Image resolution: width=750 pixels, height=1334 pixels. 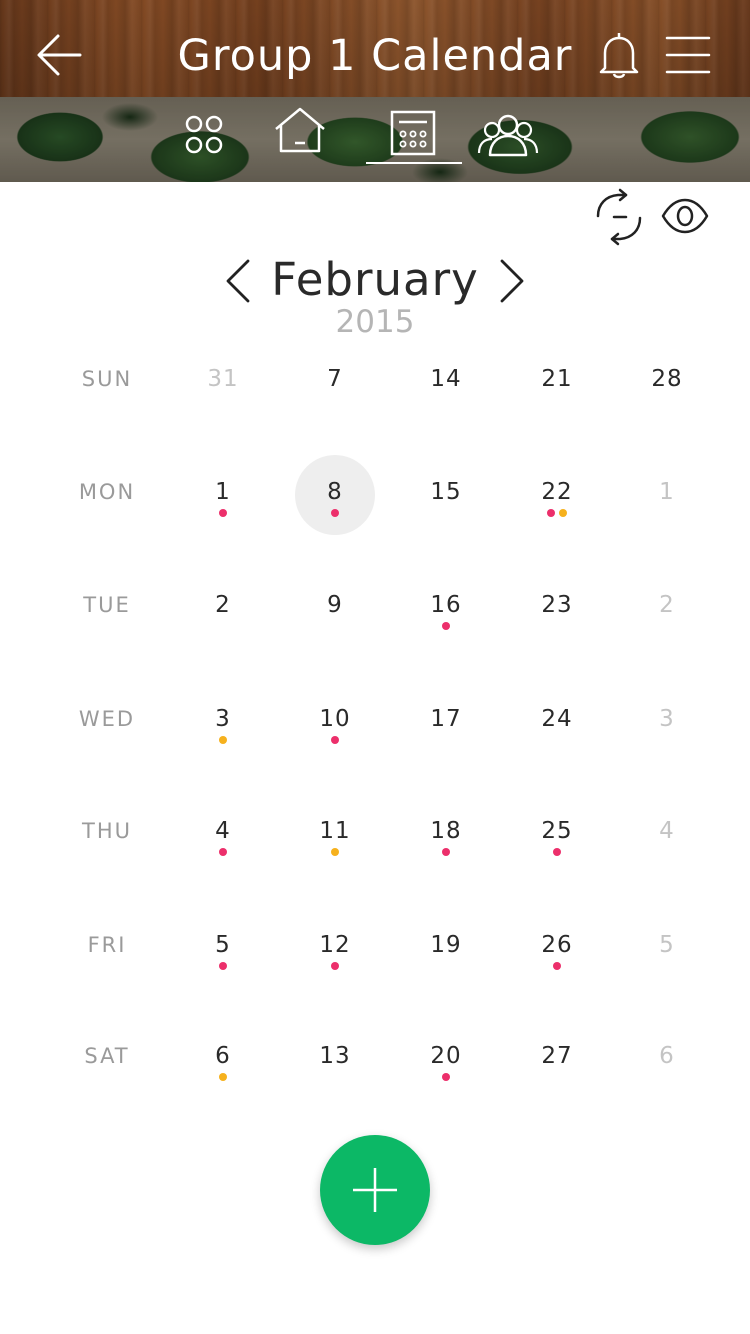 I want to click on previous-month-button, so click(x=238, y=281).